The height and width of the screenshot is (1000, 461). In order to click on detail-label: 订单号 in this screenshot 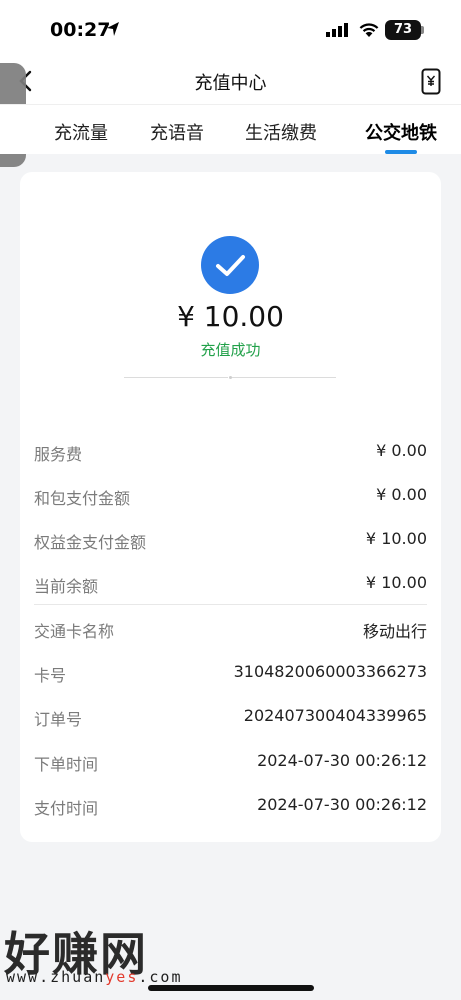, I will do `click(58, 719)`.